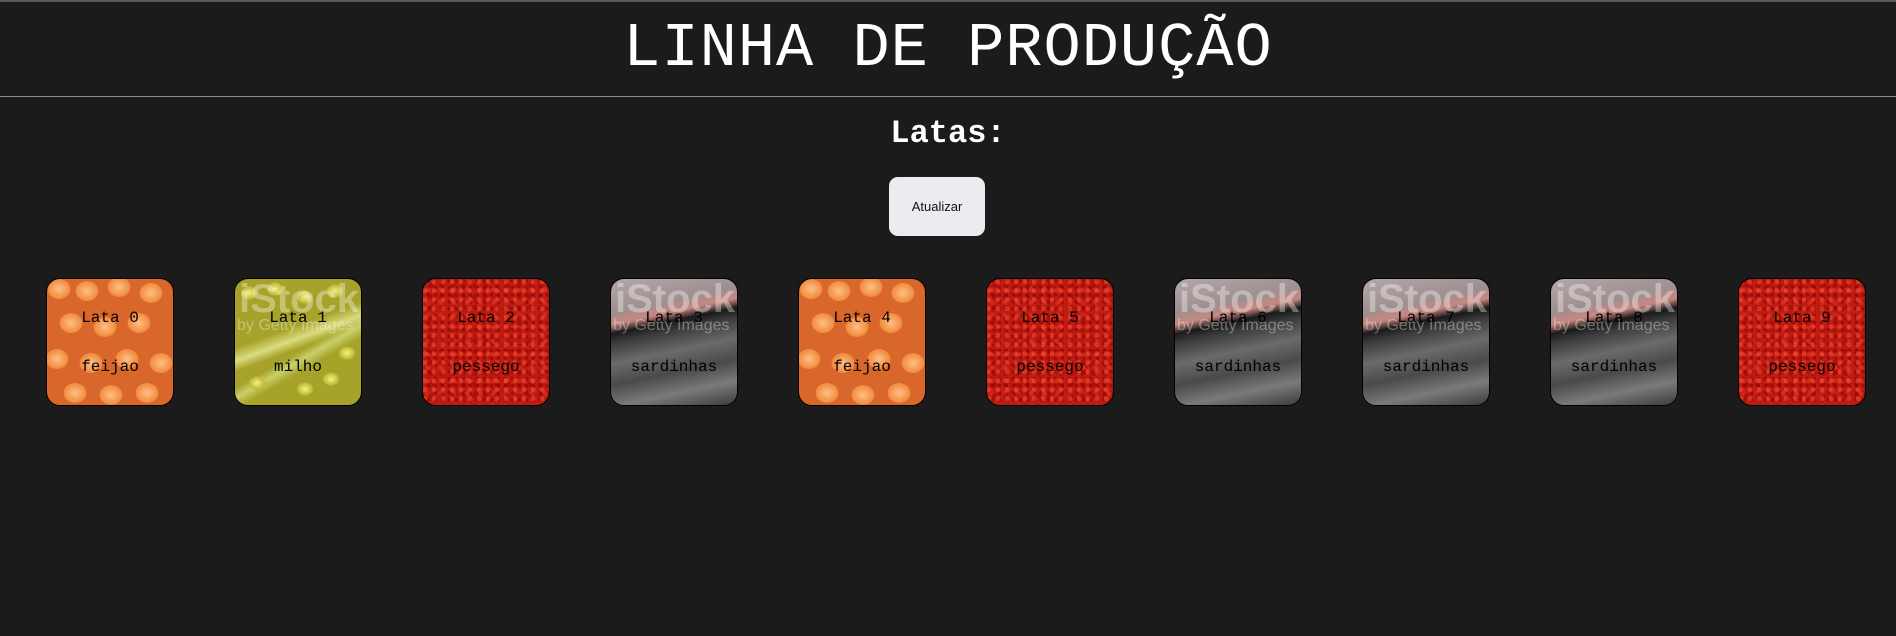 Image resolution: width=1896 pixels, height=636 pixels. What do you see at coordinates (486, 318) in the screenshot?
I see `can-name: Lata 2` at bounding box center [486, 318].